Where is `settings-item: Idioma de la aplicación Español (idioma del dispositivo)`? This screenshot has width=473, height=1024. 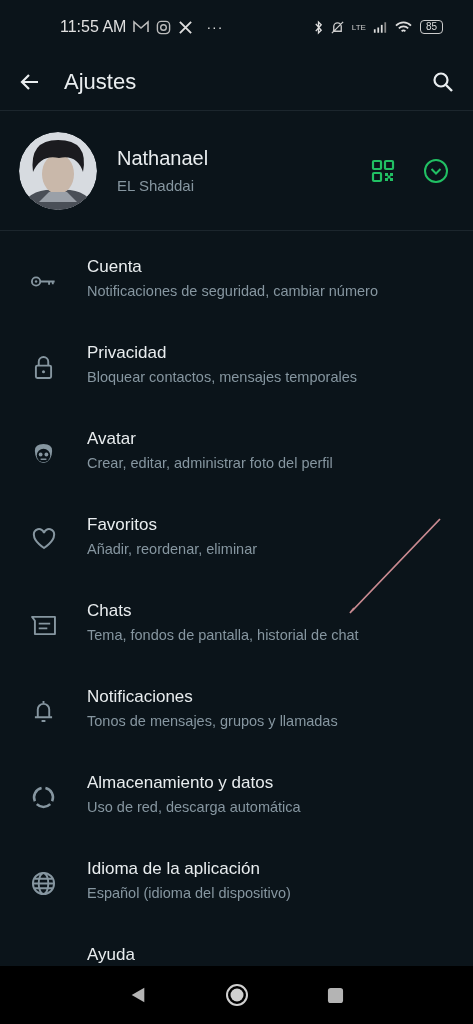
settings-item: Idioma de la aplicación Español (idioma del dispositivo) is located at coordinates (236, 888).